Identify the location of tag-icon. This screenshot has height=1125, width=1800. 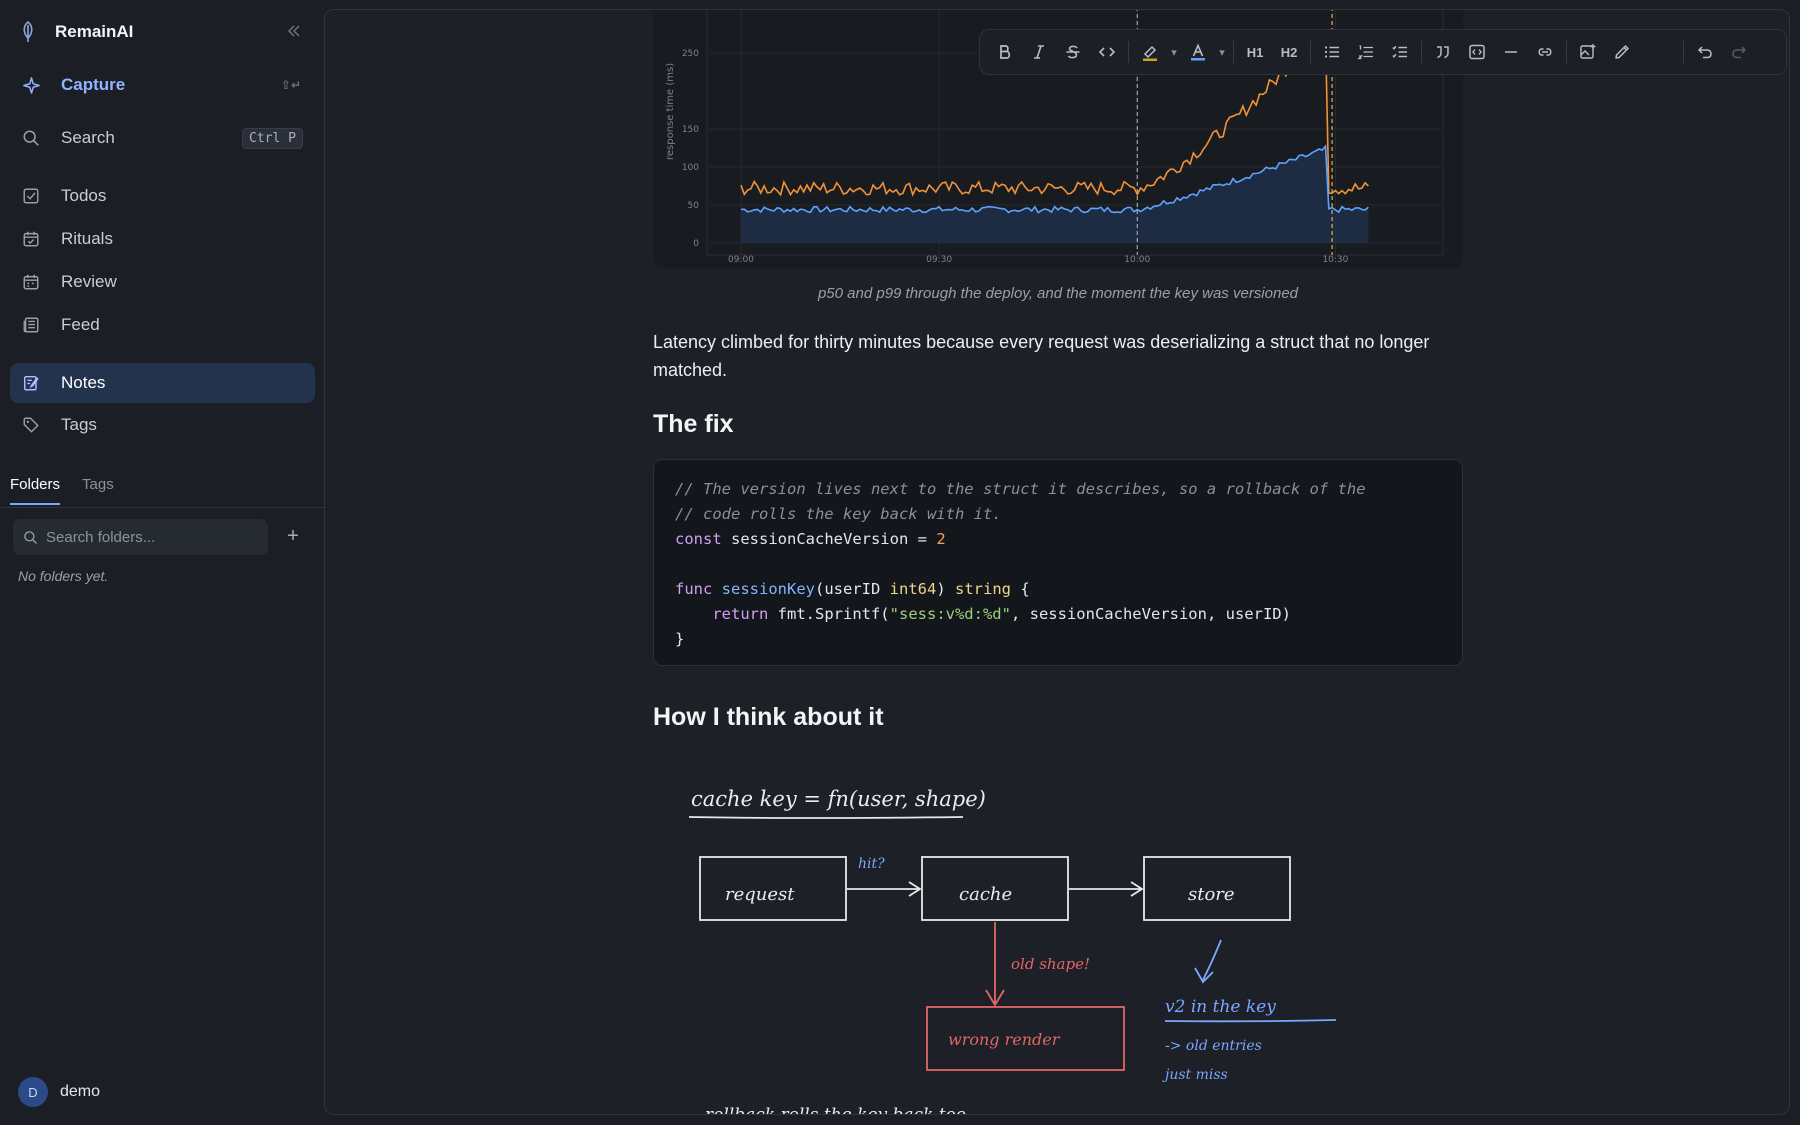
(31, 425).